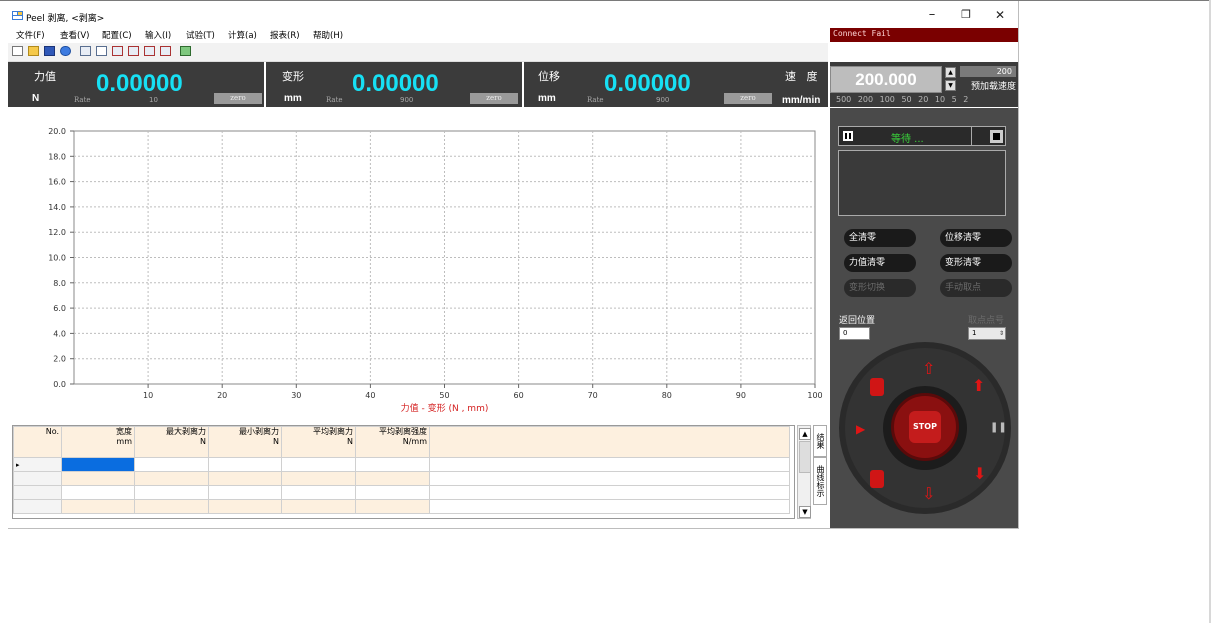 This screenshot has width=1211, height=623. Describe the element at coordinates (285, 35) in the screenshot. I see `menu-report: 报表(R)` at that location.